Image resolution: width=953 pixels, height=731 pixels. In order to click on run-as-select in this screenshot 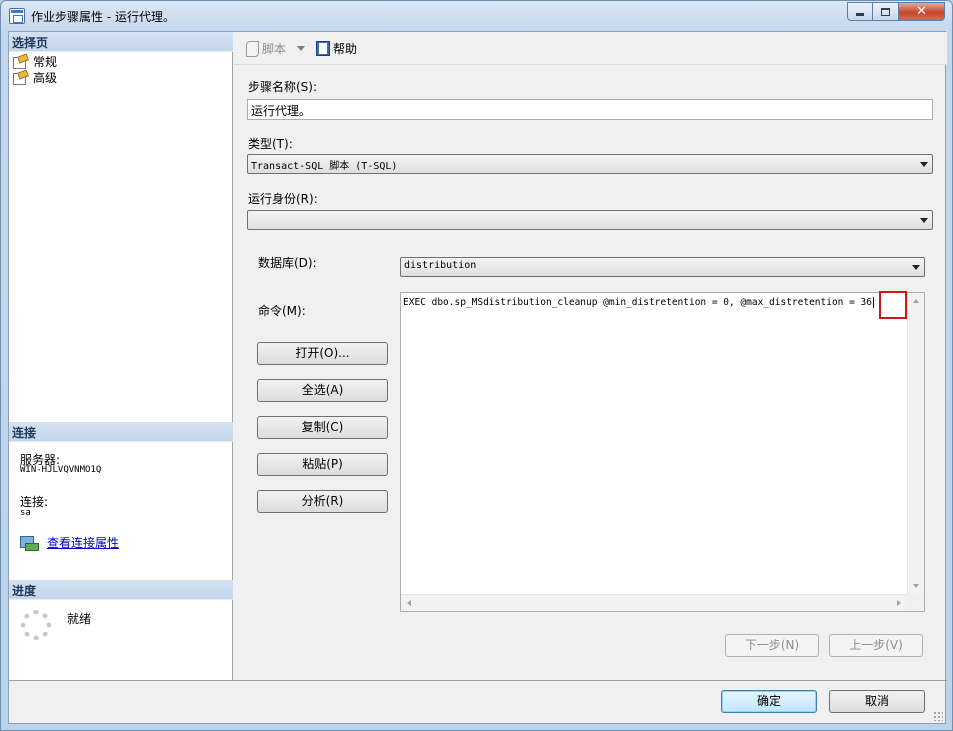, I will do `click(590, 220)`.